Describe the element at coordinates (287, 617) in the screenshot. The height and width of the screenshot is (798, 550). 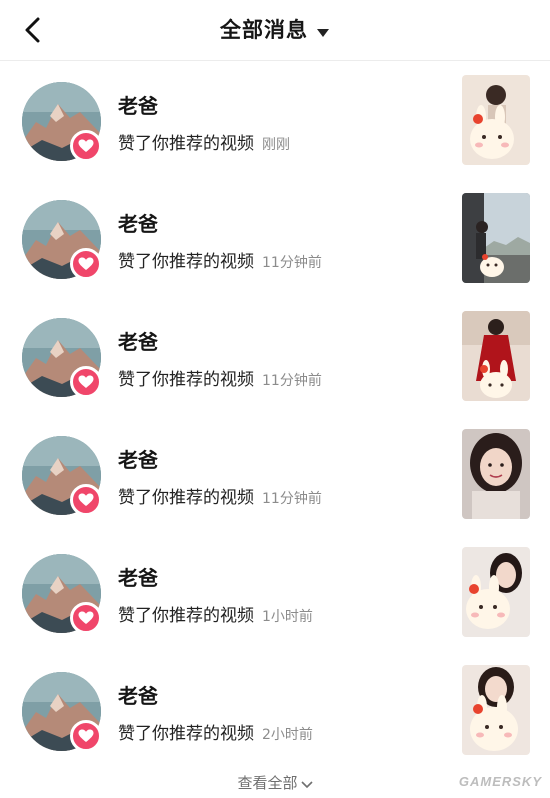
I see `timestamp: 1小时前` at that location.